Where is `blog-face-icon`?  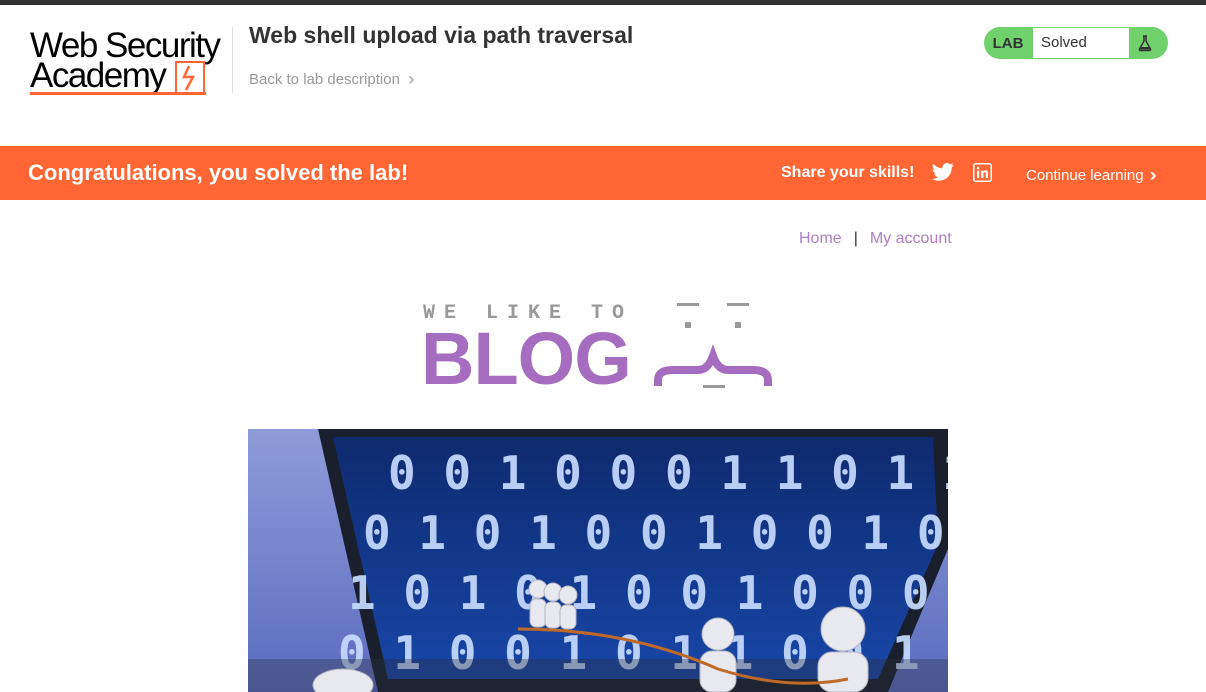
blog-face-icon is located at coordinates (713, 345).